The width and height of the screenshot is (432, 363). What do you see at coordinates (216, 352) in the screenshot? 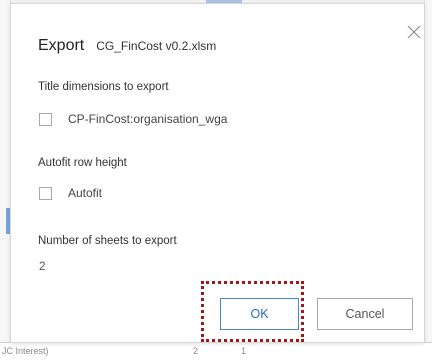
I see `background-sheet-row` at bounding box center [216, 352].